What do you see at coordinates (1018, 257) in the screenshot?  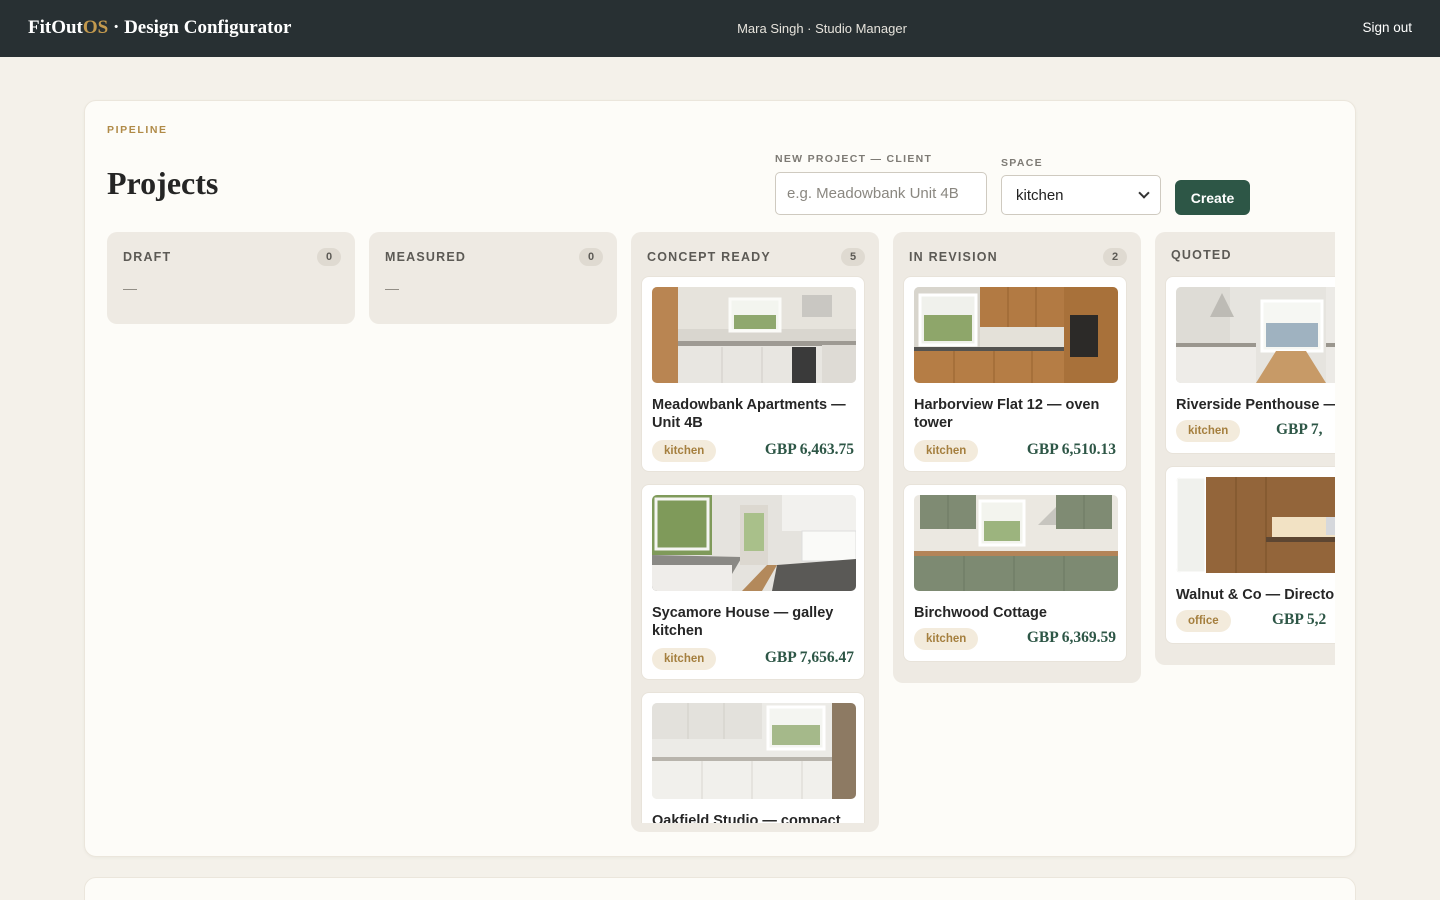 I see `column-header: IN REVISION 2` at bounding box center [1018, 257].